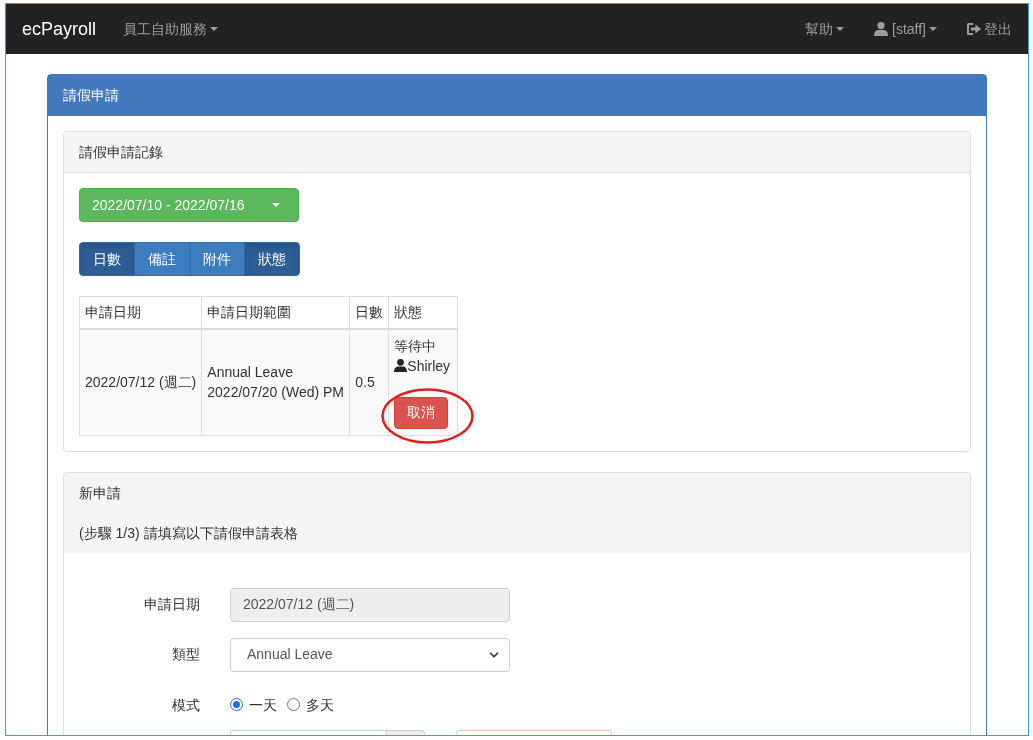  Describe the element at coordinates (421, 412) in the screenshot. I see `cancel-button: 取消` at that location.